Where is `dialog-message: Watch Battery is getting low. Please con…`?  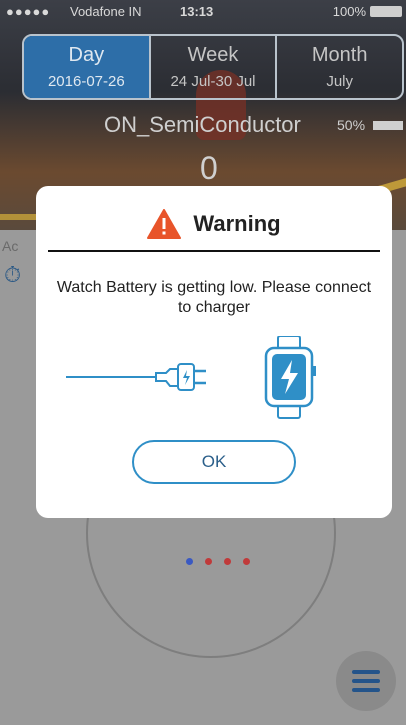
dialog-message: Watch Battery is getting low. Please con… is located at coordinates (214, 297).